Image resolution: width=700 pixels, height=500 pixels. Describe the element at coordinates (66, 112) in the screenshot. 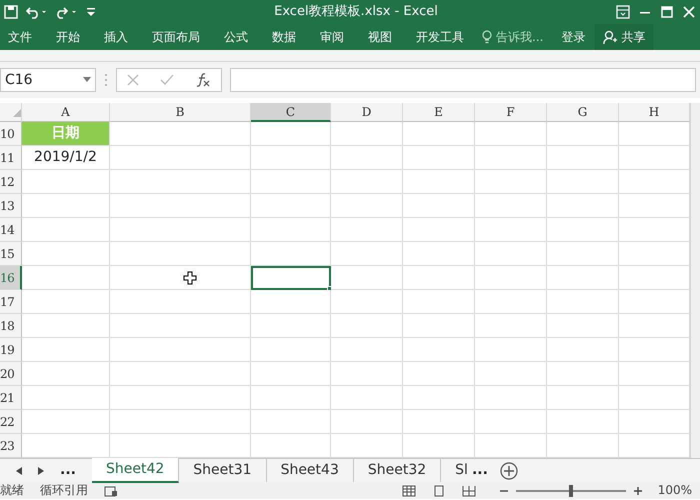

I see `column-header: A` at that location.